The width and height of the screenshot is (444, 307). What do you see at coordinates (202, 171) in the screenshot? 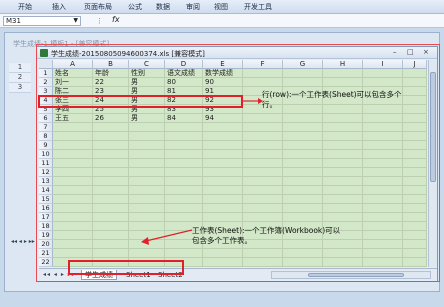
I see `annotation-arrows` at bounding box center [202, 171].